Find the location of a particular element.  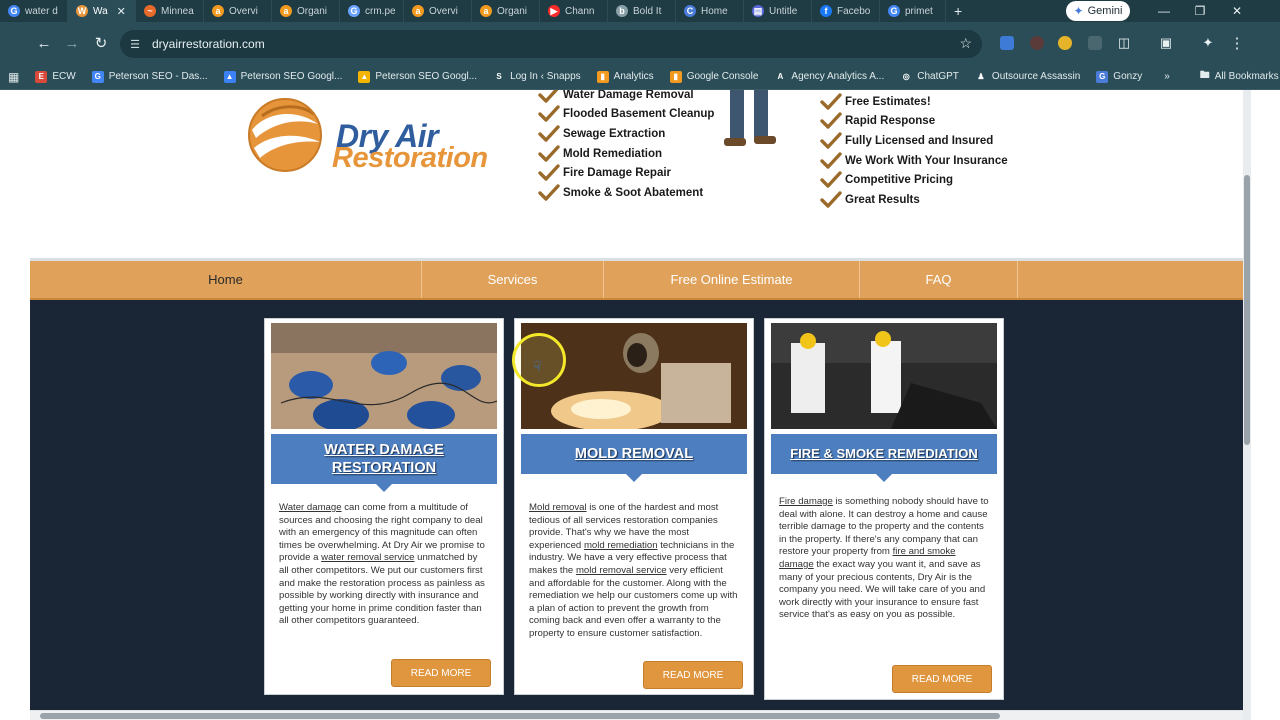

forward-icon: → is located at coordinates (72, 43).